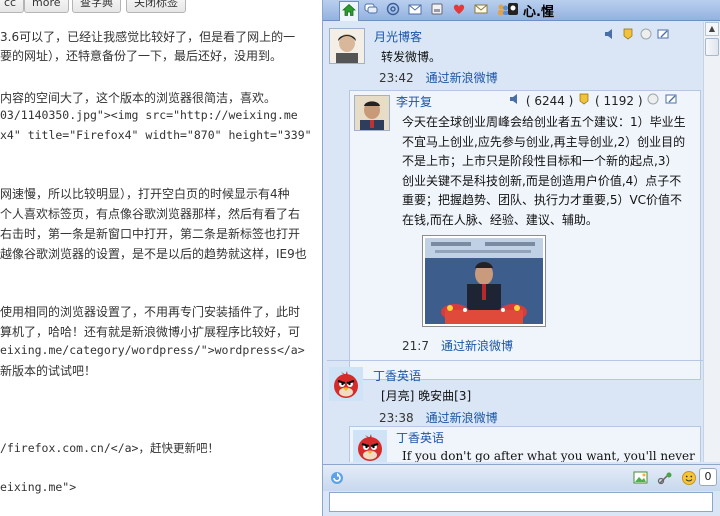 The width and height of the screenshot is (720, 516). I want to click on editor-code-line: eixing.me">, so click(38, 487).